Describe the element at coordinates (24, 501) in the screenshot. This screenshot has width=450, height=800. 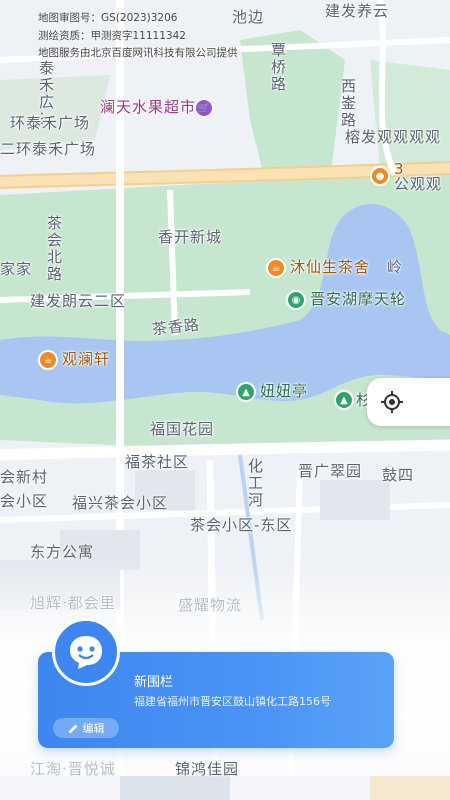
I see `label-hui-xiaoqu: 会小区` at that location.